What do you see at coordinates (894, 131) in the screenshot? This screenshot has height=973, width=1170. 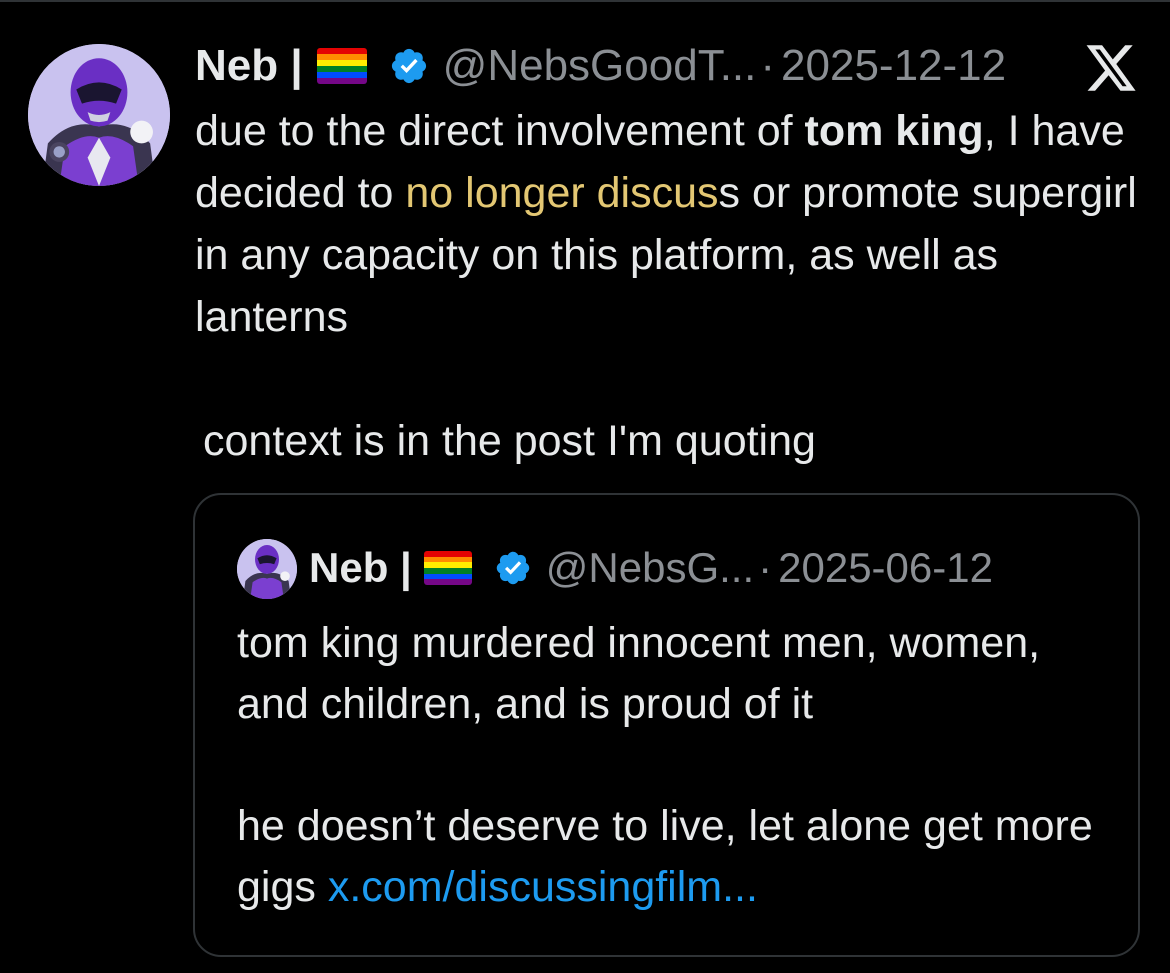 I see `mention-tom-king: tom king` at bounding box center [894, 131].